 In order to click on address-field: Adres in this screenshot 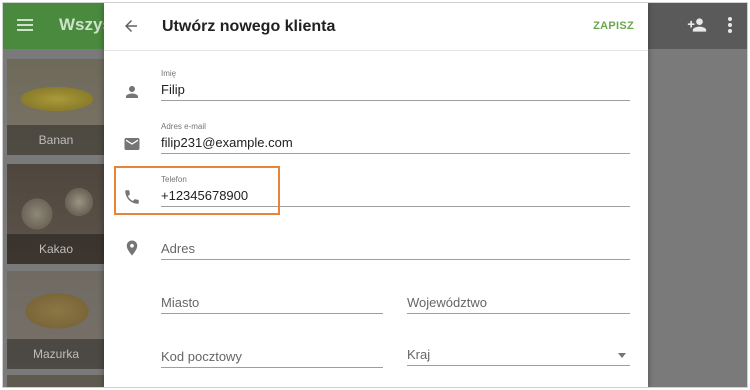, I will do `click(395, 249)`.